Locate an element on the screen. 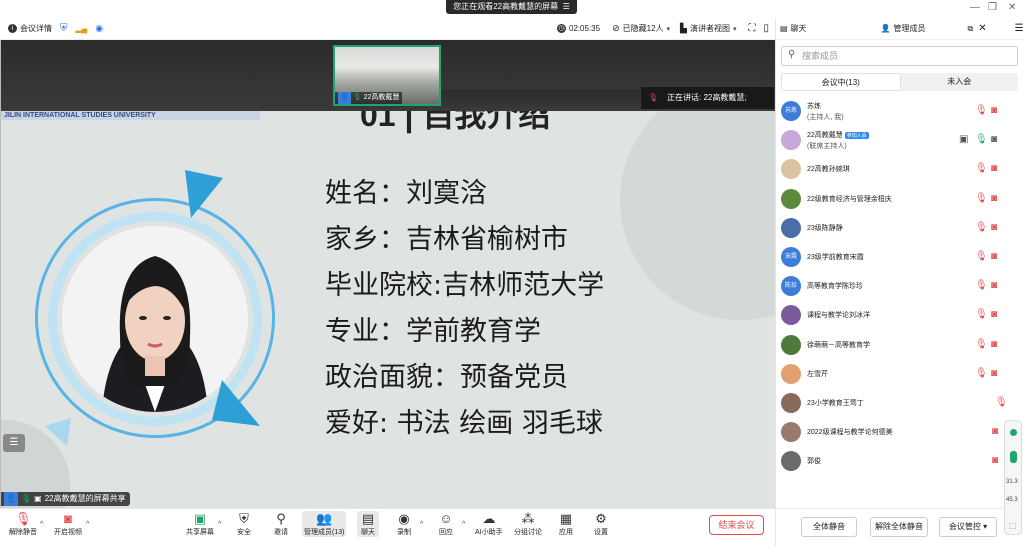 The width and height of the screenshot is (1024, 546). mute-all-button: 全体静音 is located at coordinates (829, 527).